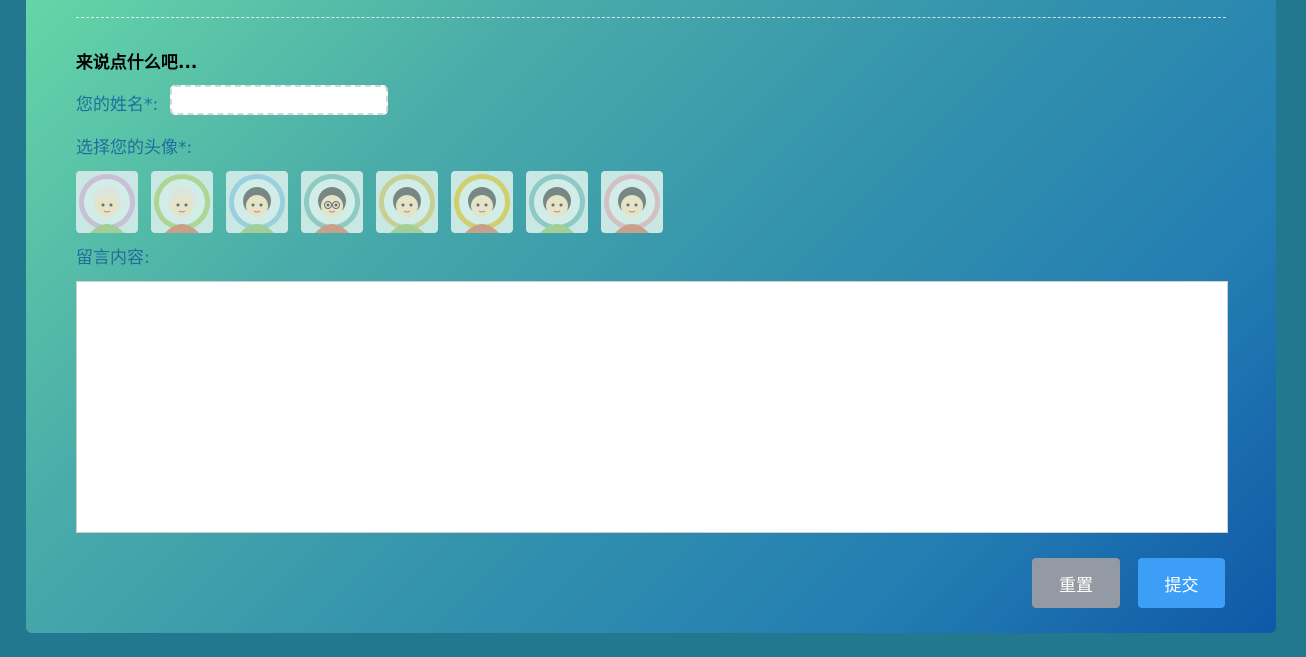  Describe the element at coordinates (134, 148) in the screenshot. I see `avatar-label: 选择您的头像*:` at that location.